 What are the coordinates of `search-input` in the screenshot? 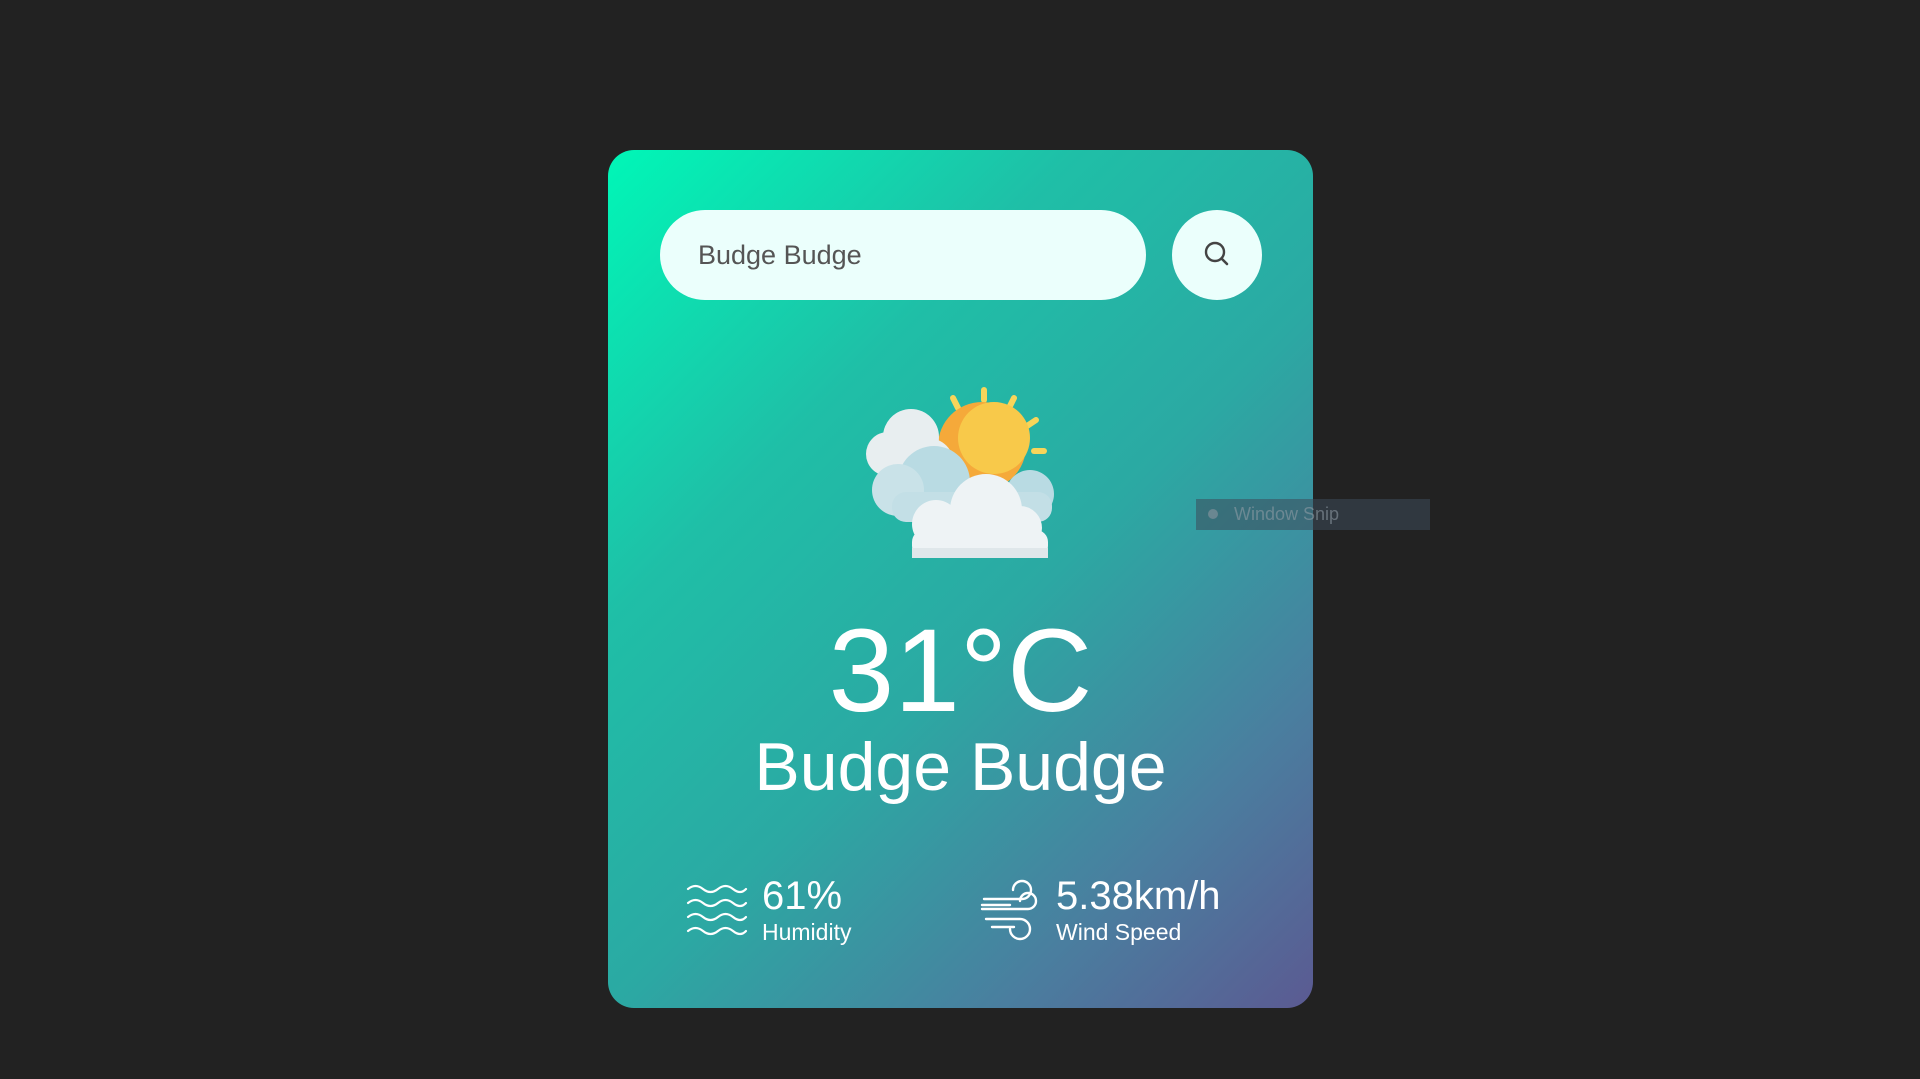 It's located at (903, 255).